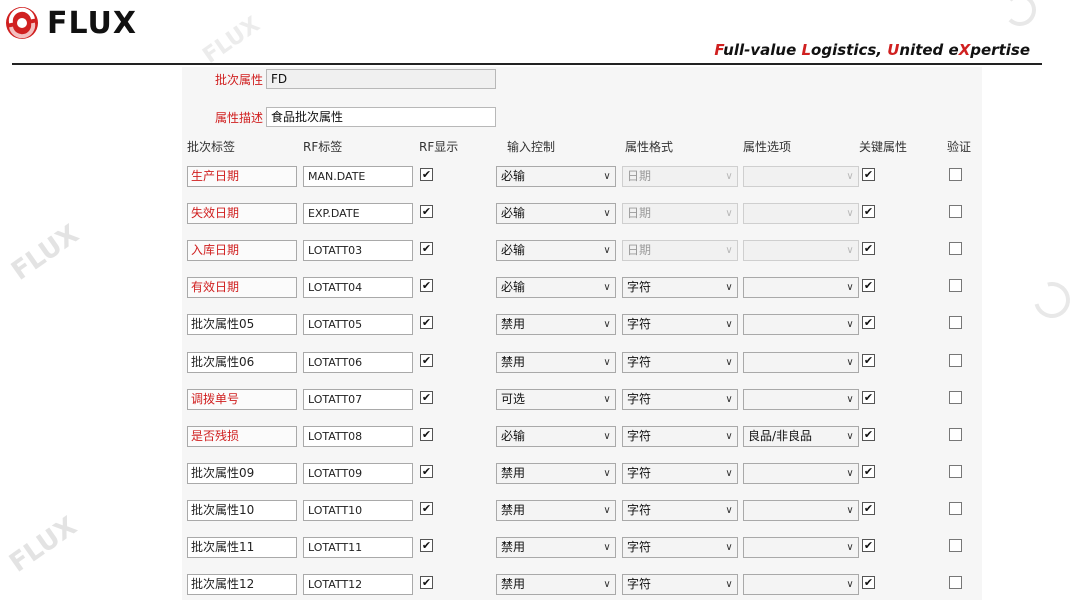 Image resolution: width=1080 pixels, height=614 pixels. Describe the element at coordinates (242, 399) in the screenshot. I see `batch-label-input: 调拨单号` at that location.